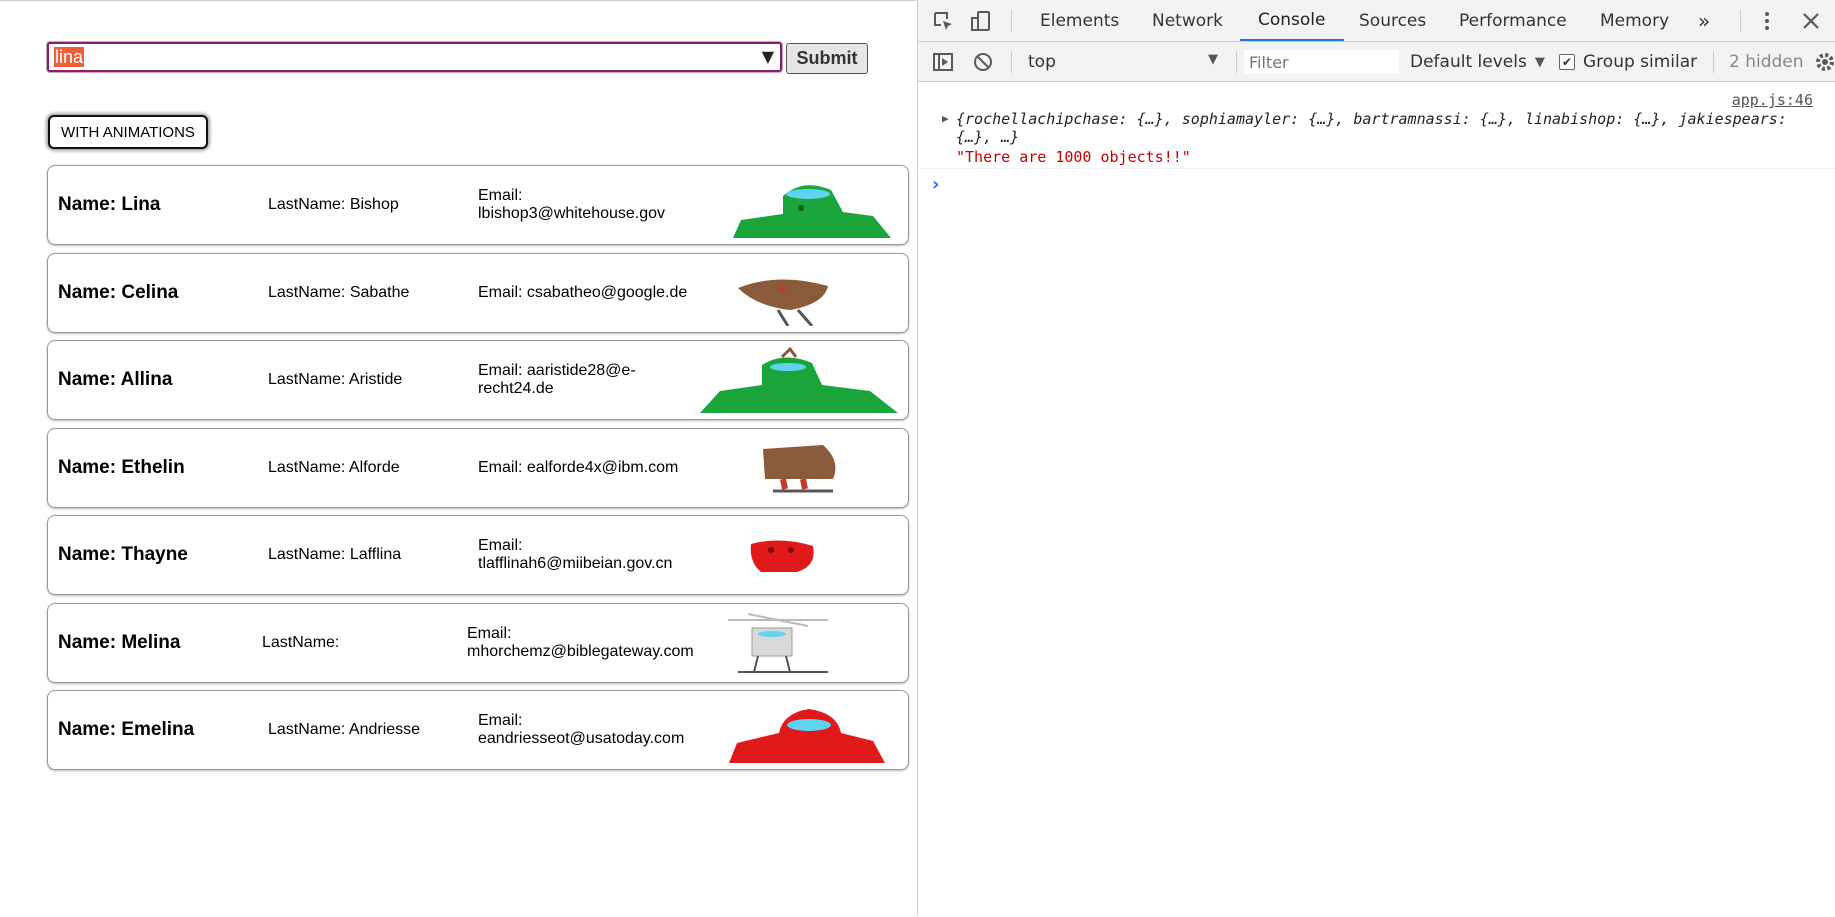 This screenshot has width=1835, height=917. I want to click on person-email: Email: ealforde4x@ibm.com, so click(578, 467).